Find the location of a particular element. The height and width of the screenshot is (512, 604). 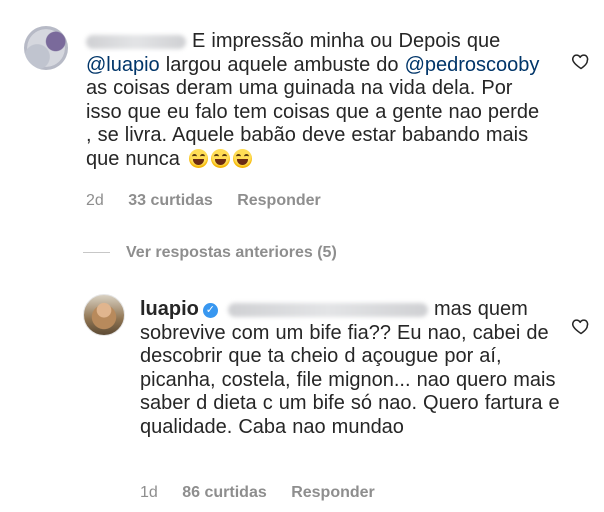

blurred-username is located at coordinates (136, 41).